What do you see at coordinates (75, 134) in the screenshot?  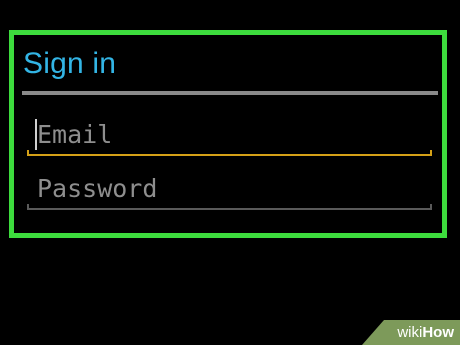 I see `email-placeholder: Email` at bounding box center [75, 134].